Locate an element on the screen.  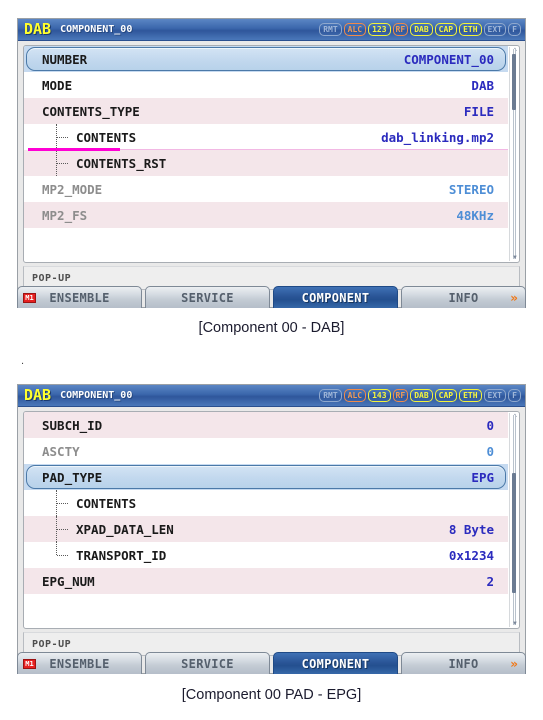
table-row: MP2_MODE STEREO is located at coordinates (266, 189).